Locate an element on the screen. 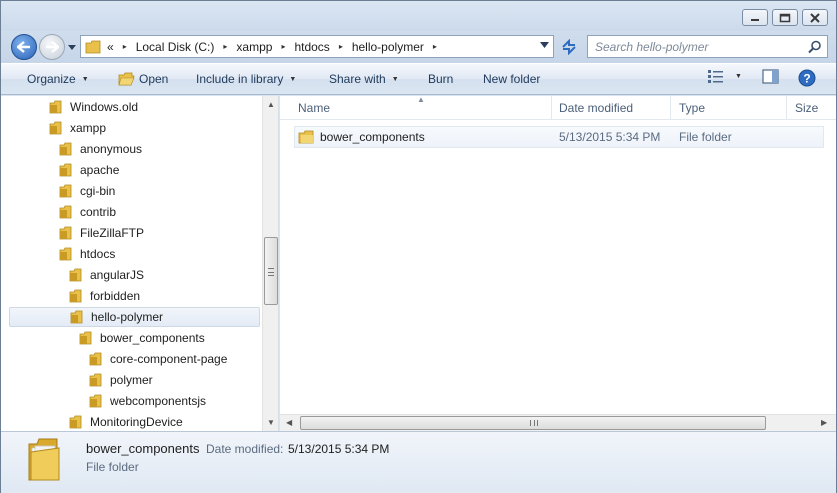 The height and width of the screenshot is (493, 837). tree-item: angularJS is located at coordinates (106, 275).